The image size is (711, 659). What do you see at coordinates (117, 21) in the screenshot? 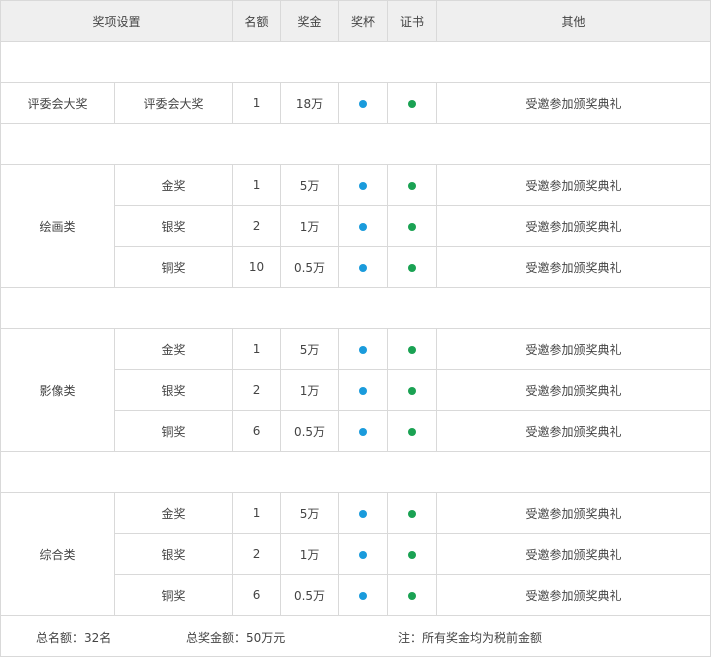
I see `header-category: 奖项设置` at bounding box center [117, 21].